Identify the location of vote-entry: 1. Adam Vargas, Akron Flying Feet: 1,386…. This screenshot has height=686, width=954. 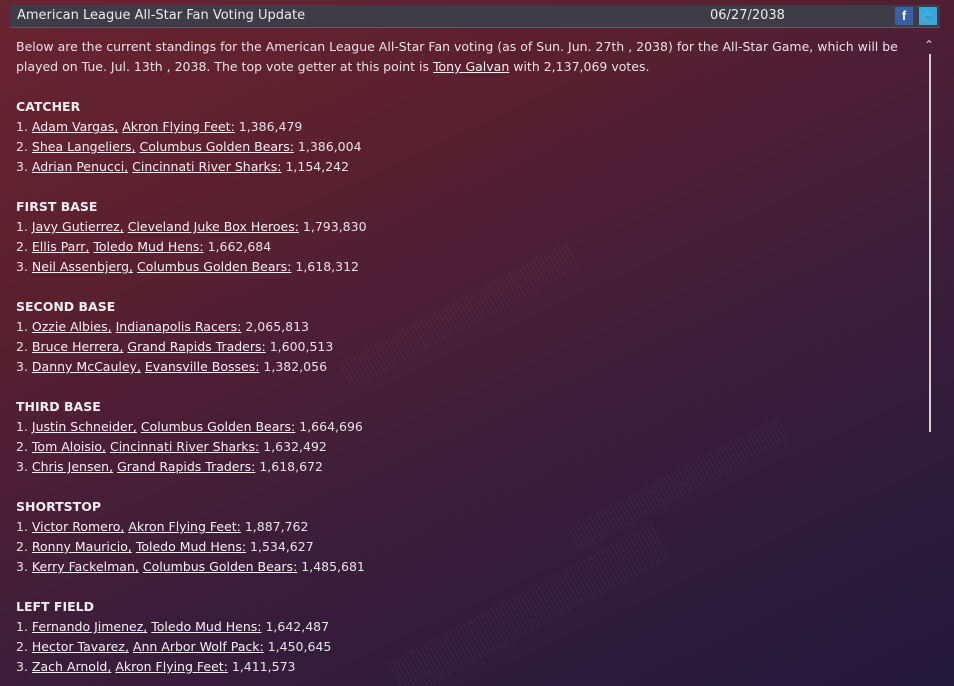
(463, 127).